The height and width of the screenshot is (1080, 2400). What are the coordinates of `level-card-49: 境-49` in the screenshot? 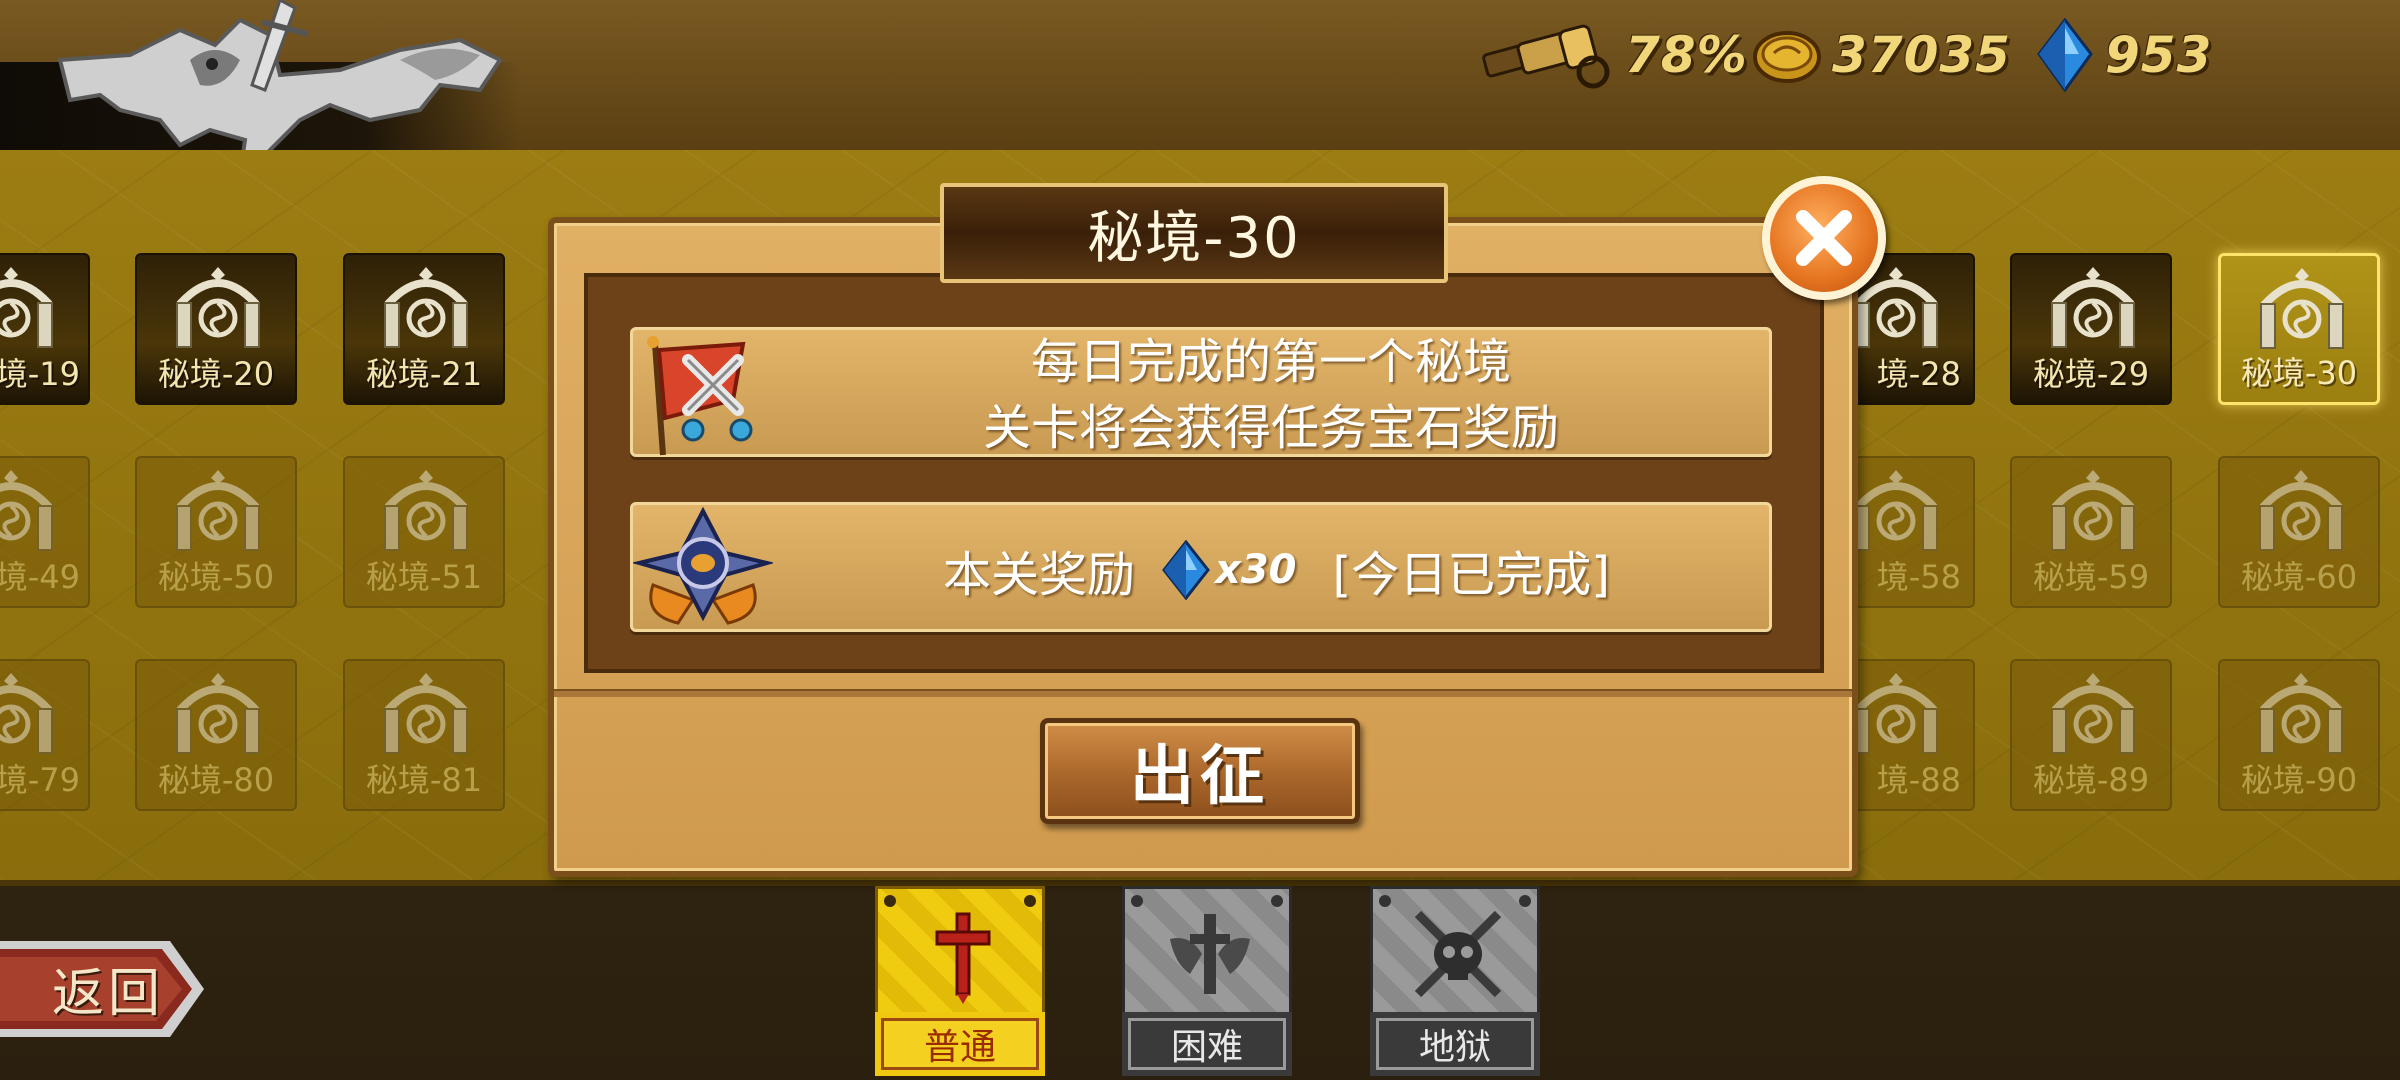 It's located at (45, 532).